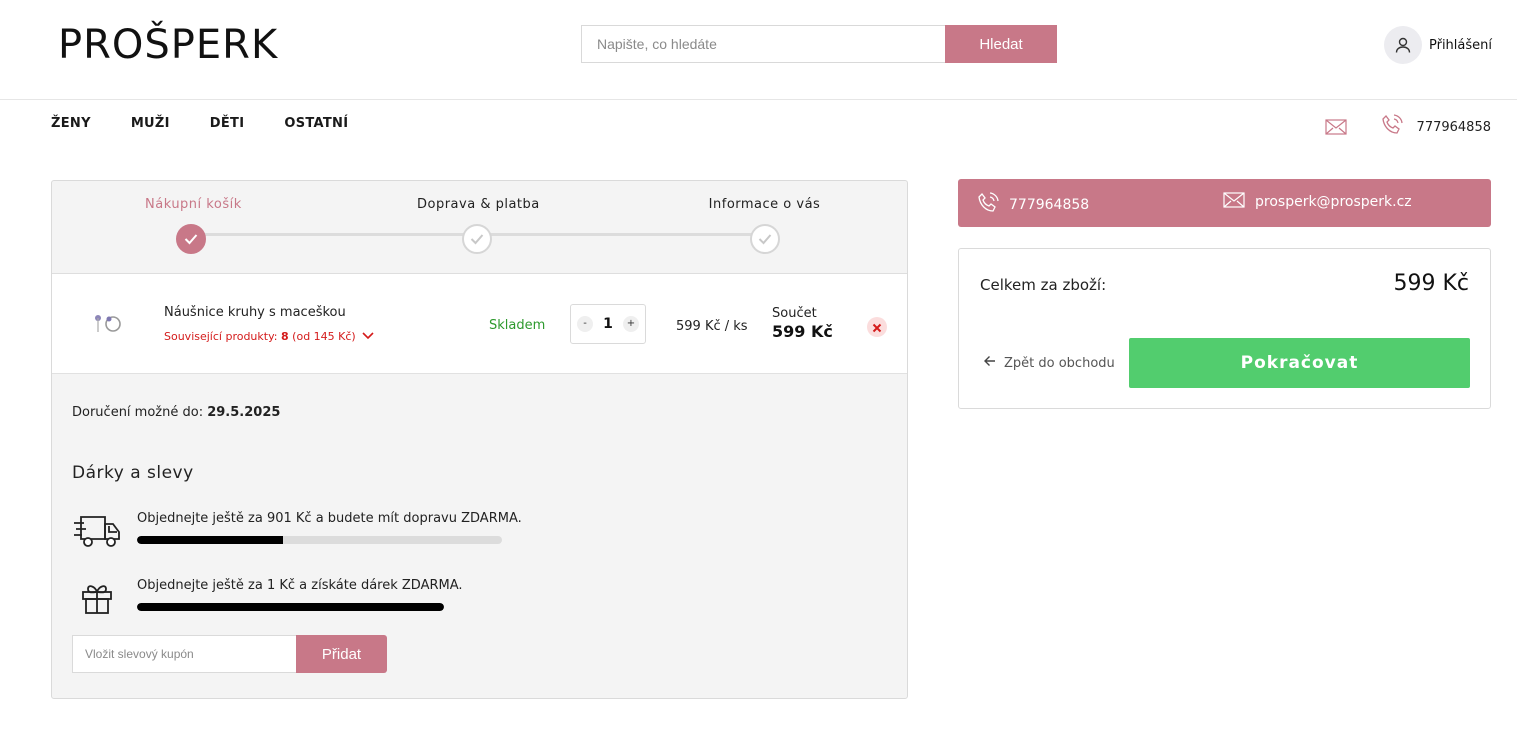 The height and width of the screenshot is (739, 1517). I want to click on truck-icon, so click(97, 531).